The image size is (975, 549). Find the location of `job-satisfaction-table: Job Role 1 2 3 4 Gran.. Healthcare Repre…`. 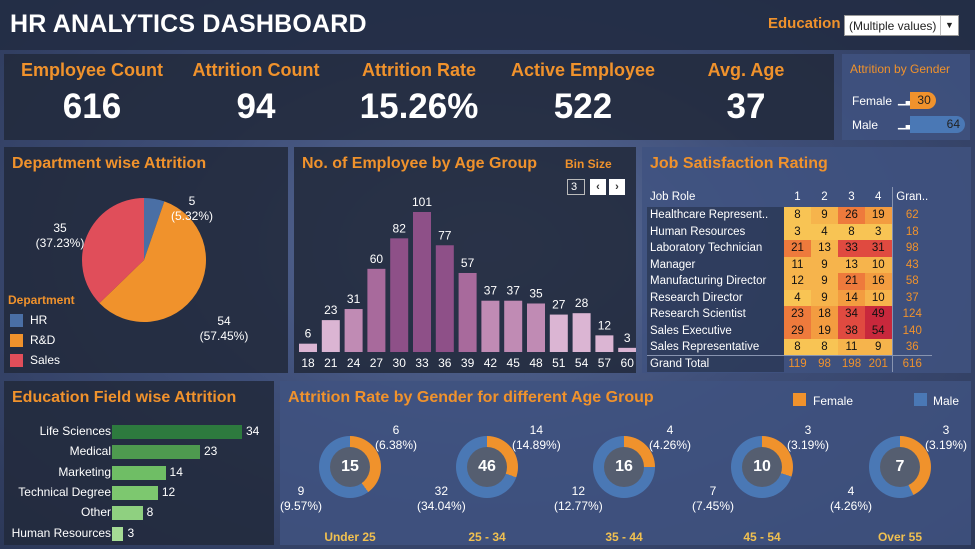

job-satisfaction-table: Job Role 1 2 3 4 Gran.. Healthcare Repre… is located at coordinates (789, 279).